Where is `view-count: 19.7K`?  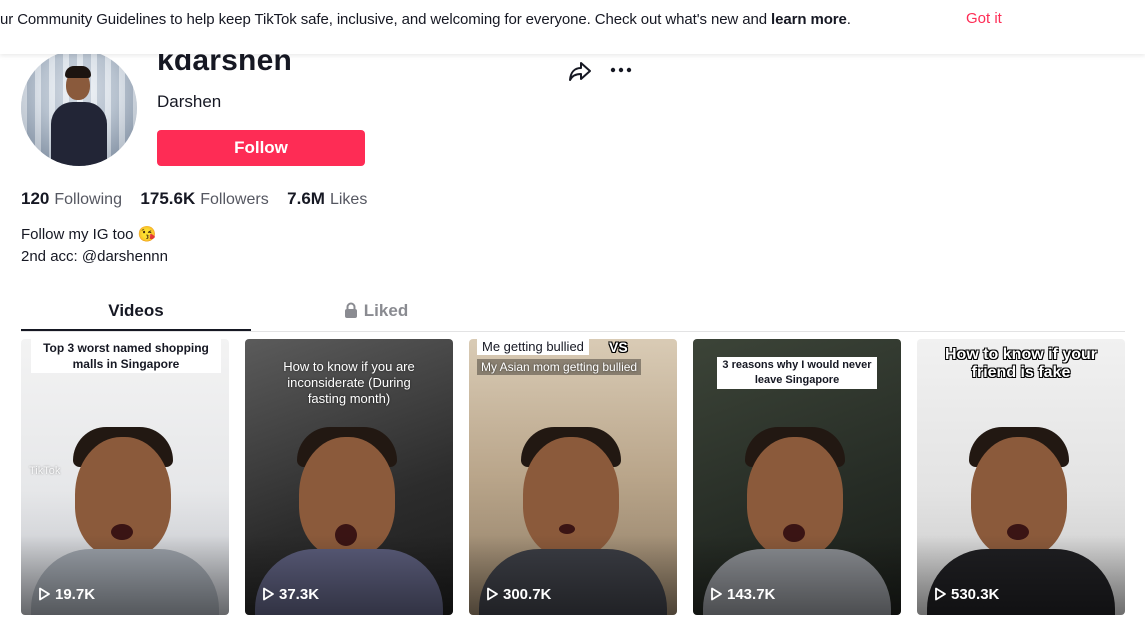
view-count: 19.7K is located at coordinates (66, 594).